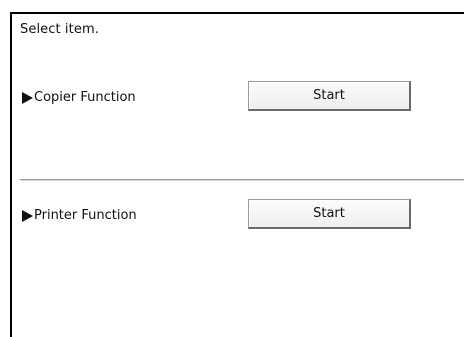  What do you see at coordinates (85, 215) in the screenshot?
I see `printer-function-text: Printer Function` at bounding box center [85, 215].